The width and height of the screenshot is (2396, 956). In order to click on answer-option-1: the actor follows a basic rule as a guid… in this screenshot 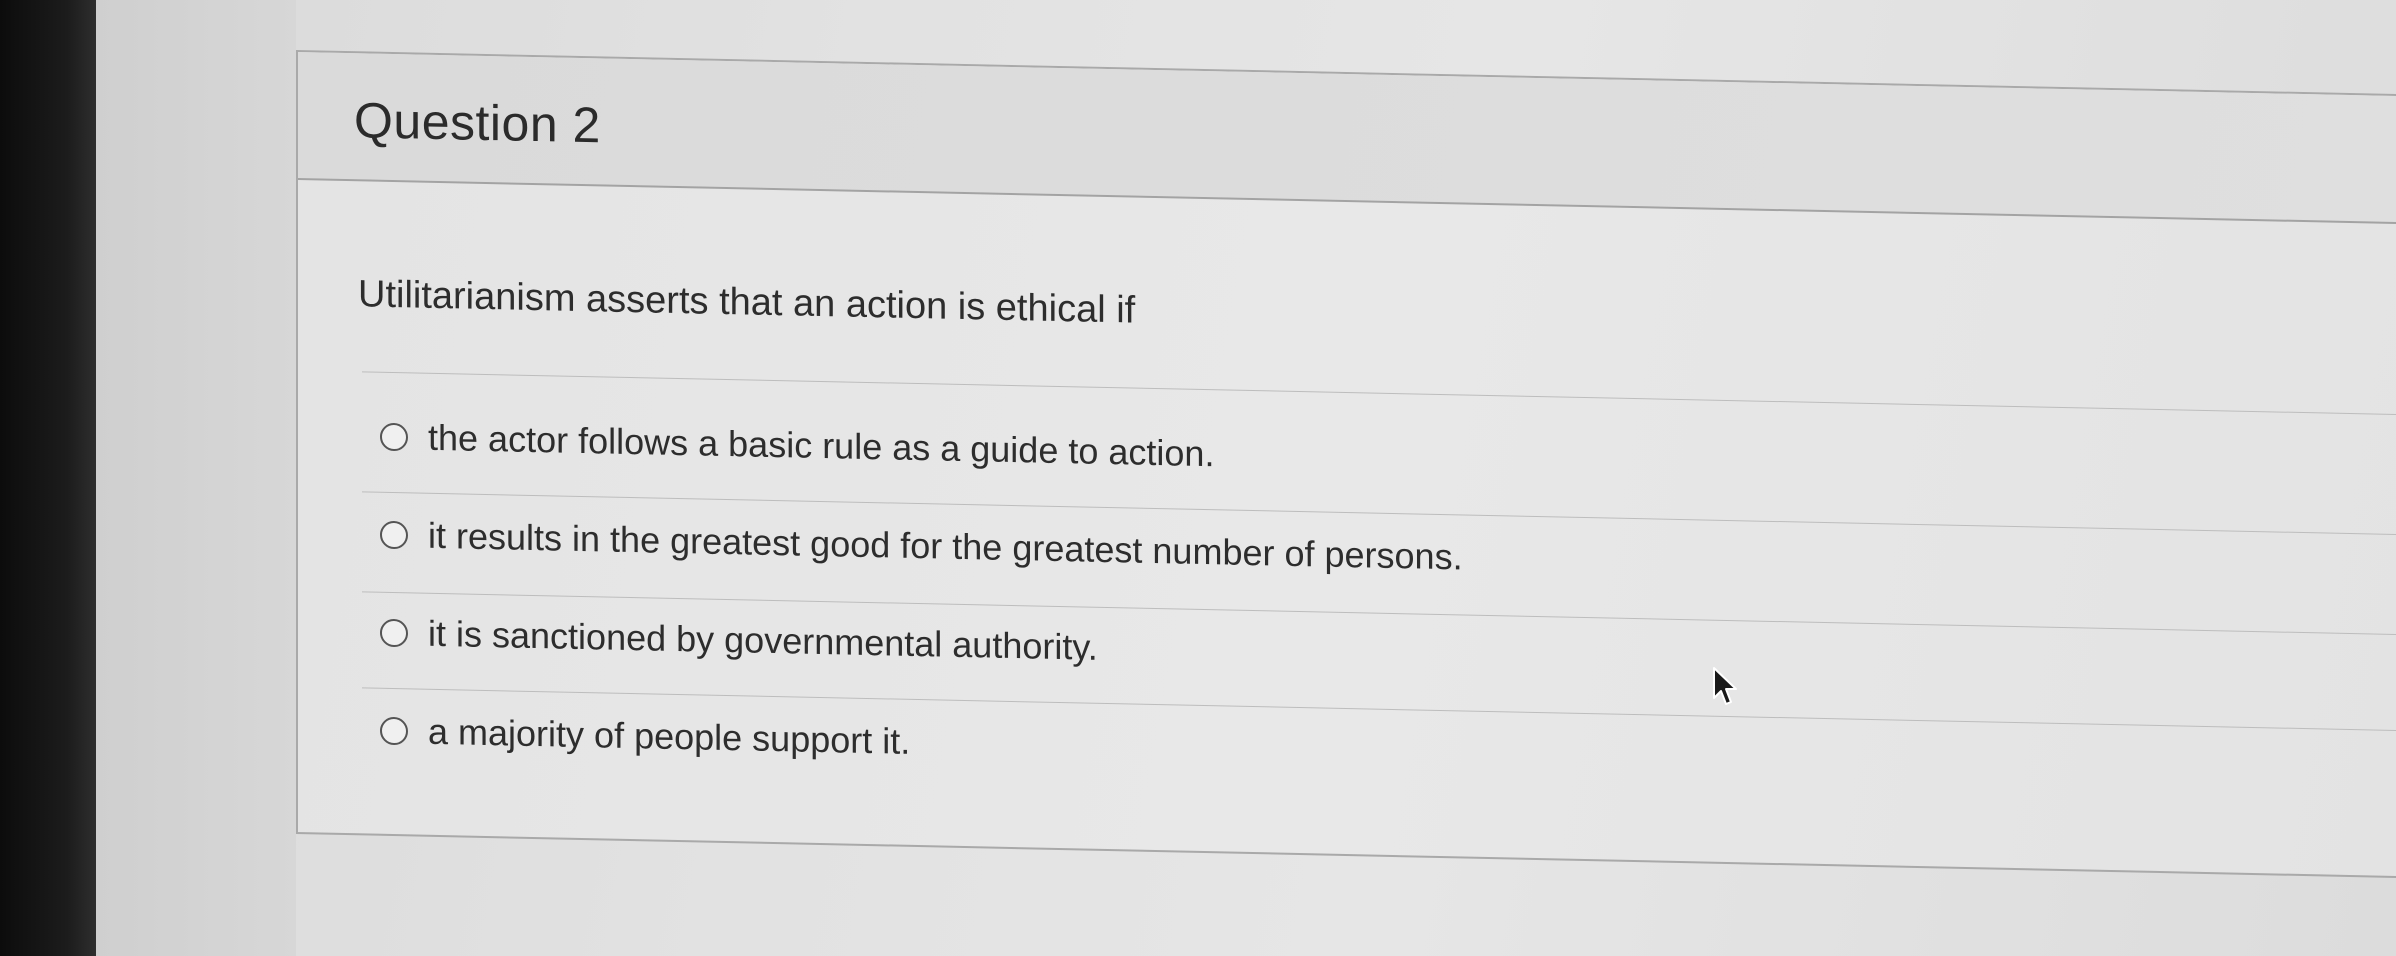, I will do `click(797, 445)`.